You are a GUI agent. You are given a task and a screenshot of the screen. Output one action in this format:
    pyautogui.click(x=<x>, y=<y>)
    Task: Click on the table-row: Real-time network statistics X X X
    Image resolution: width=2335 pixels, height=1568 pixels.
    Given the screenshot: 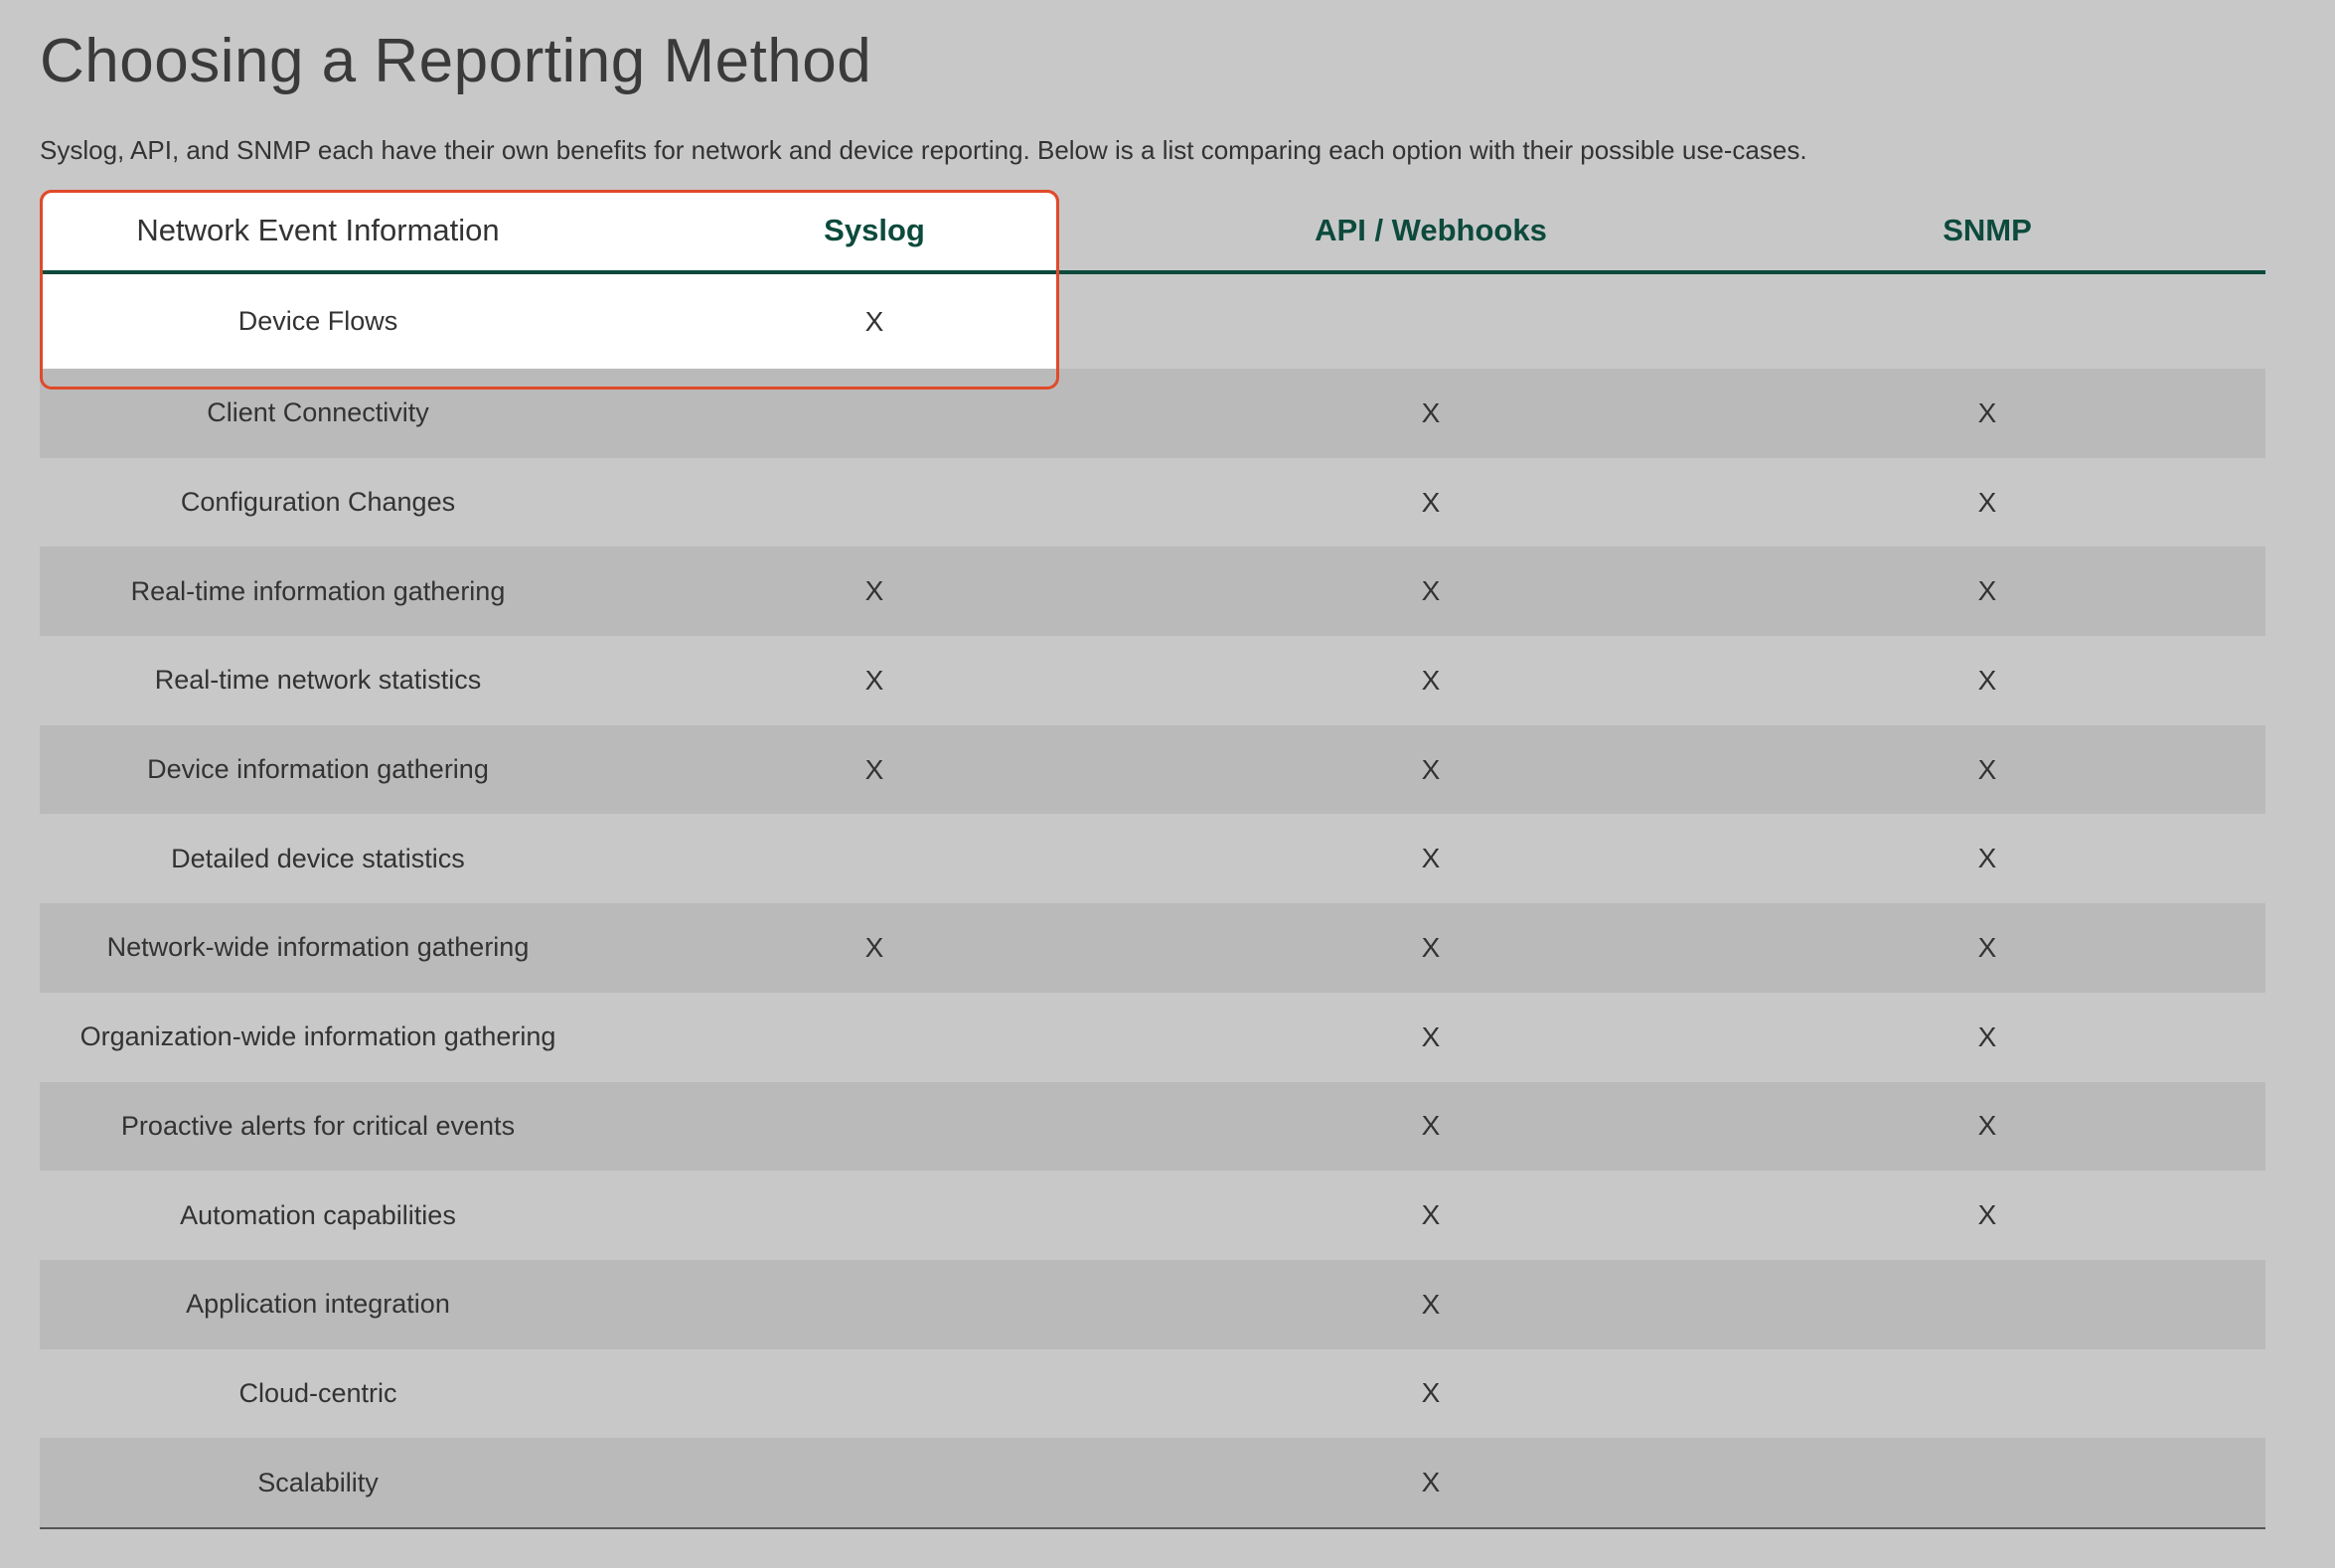 What is the action you would take?
    pyautogui.click(x=1152, y=681)
    